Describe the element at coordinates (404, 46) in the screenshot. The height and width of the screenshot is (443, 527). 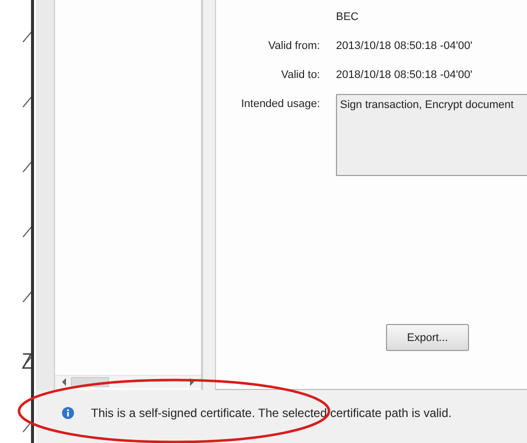
I see `field-value: 2013/10/18 08:50:18 -04'00'` at that location.